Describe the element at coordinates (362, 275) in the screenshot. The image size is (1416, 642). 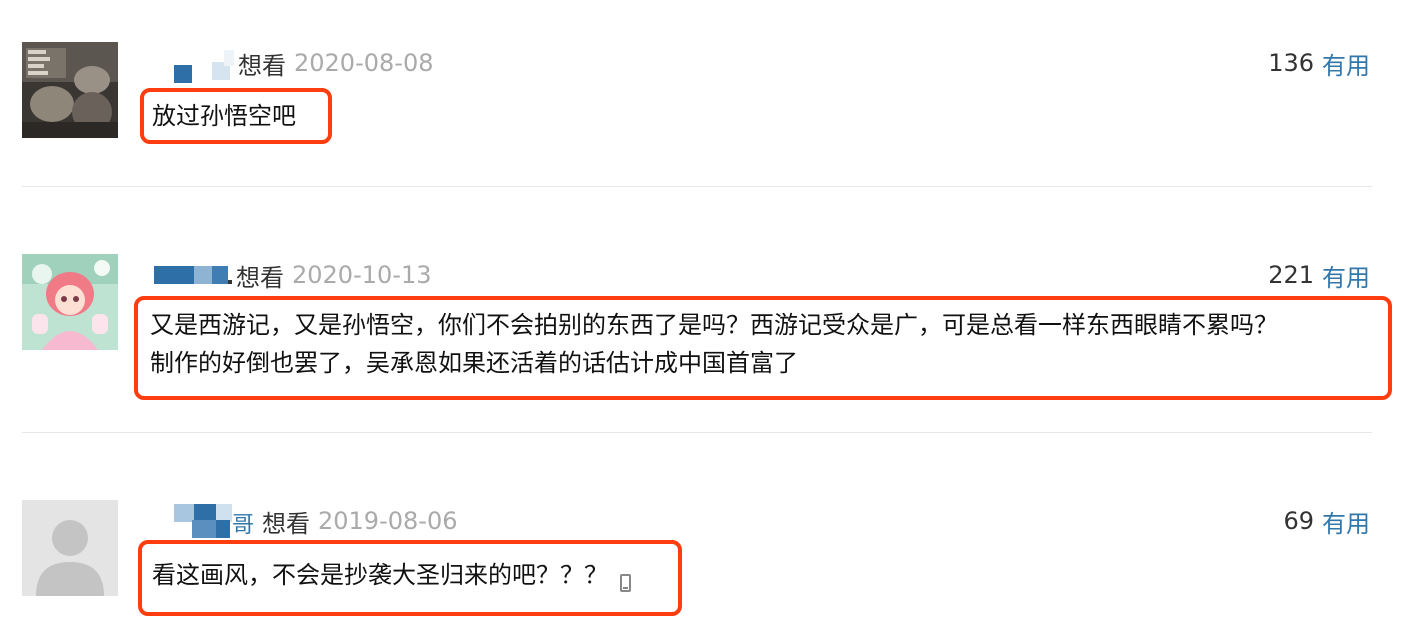
I see `comment-date: 2020-10-13` at that location.